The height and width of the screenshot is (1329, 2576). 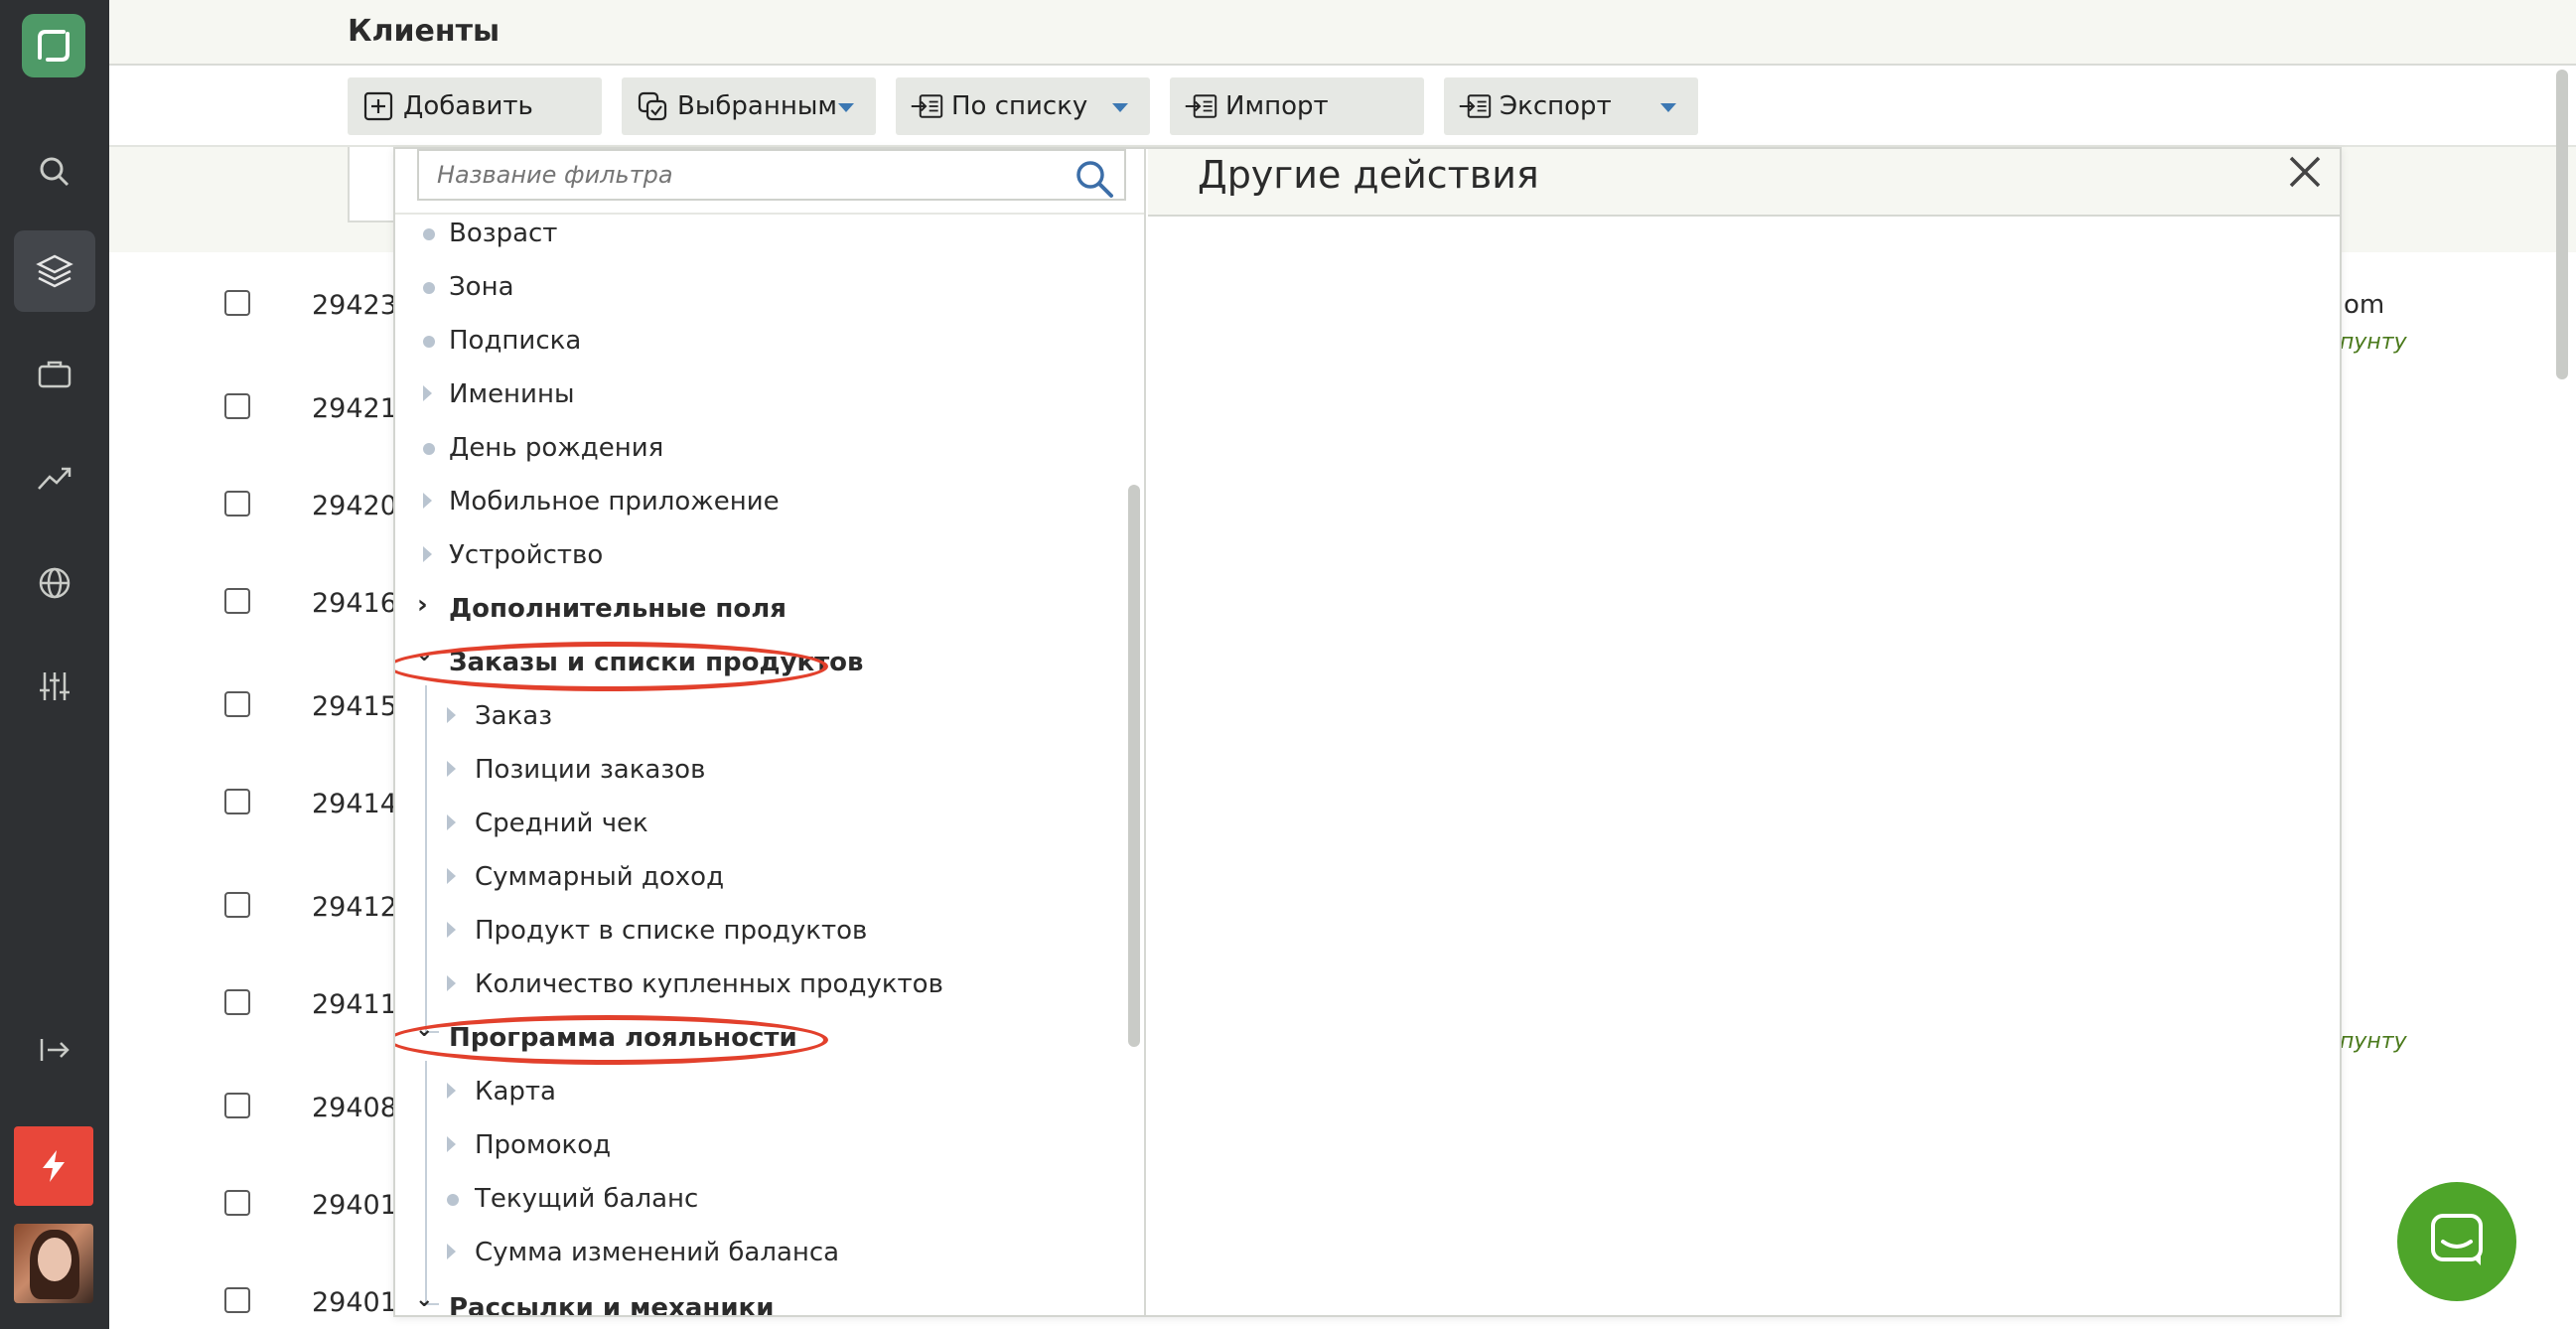 I want to click on page-title: Клиенты, so click(x=425, y=31).